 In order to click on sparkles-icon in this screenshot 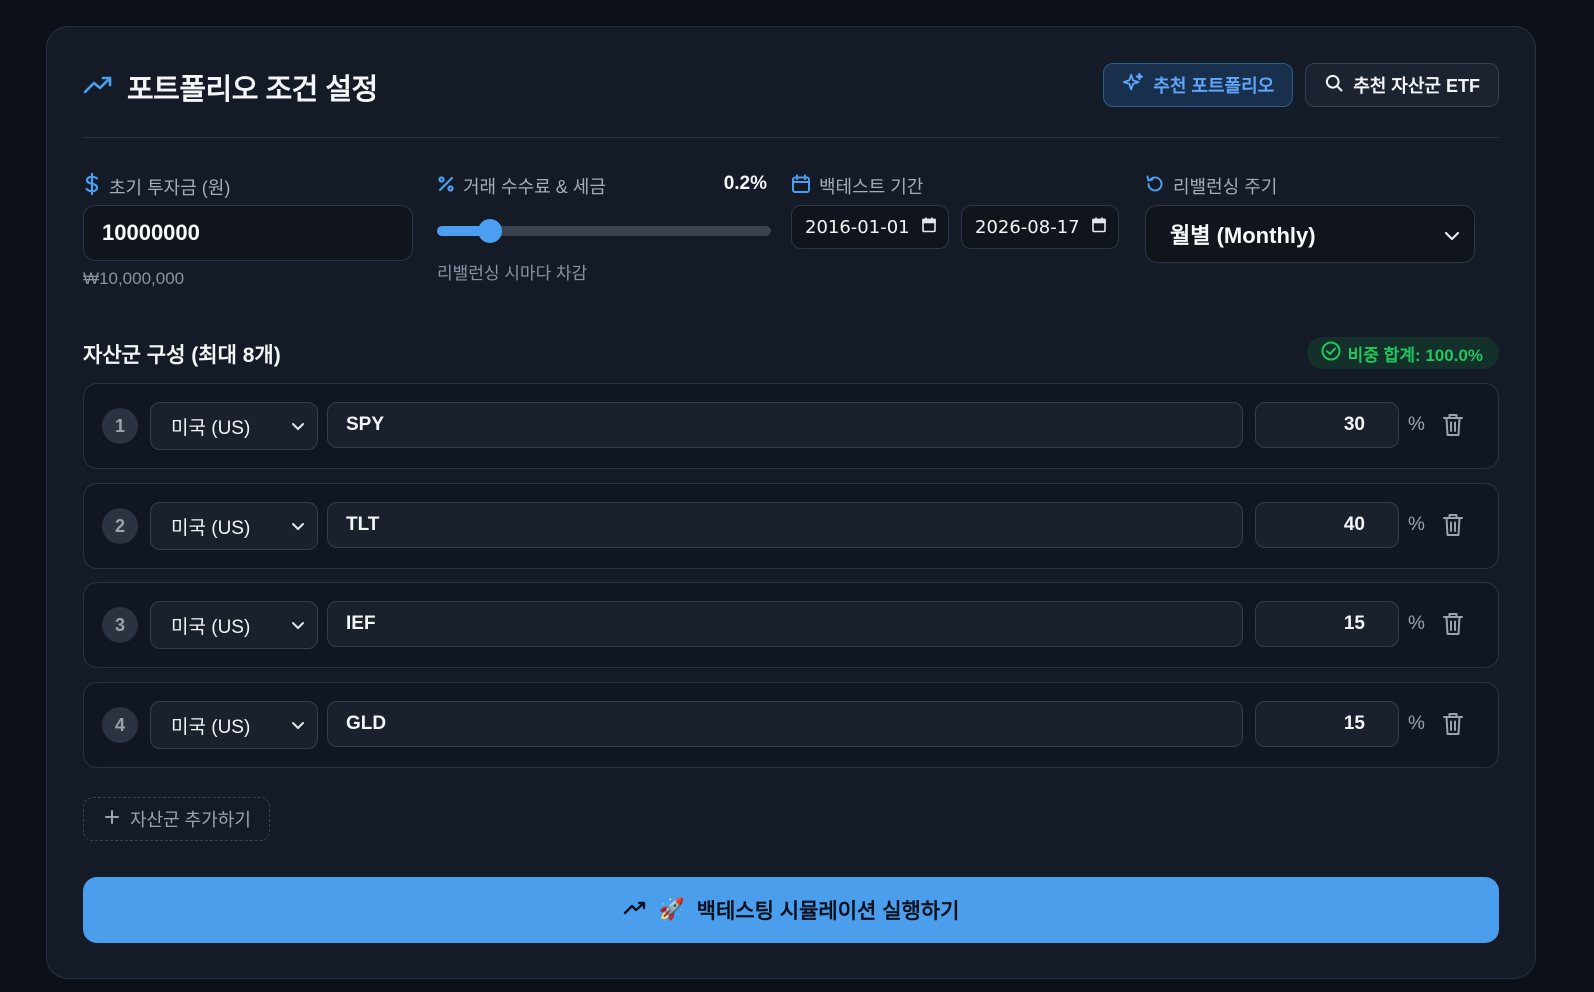, I will do `click(1133, 85)`.